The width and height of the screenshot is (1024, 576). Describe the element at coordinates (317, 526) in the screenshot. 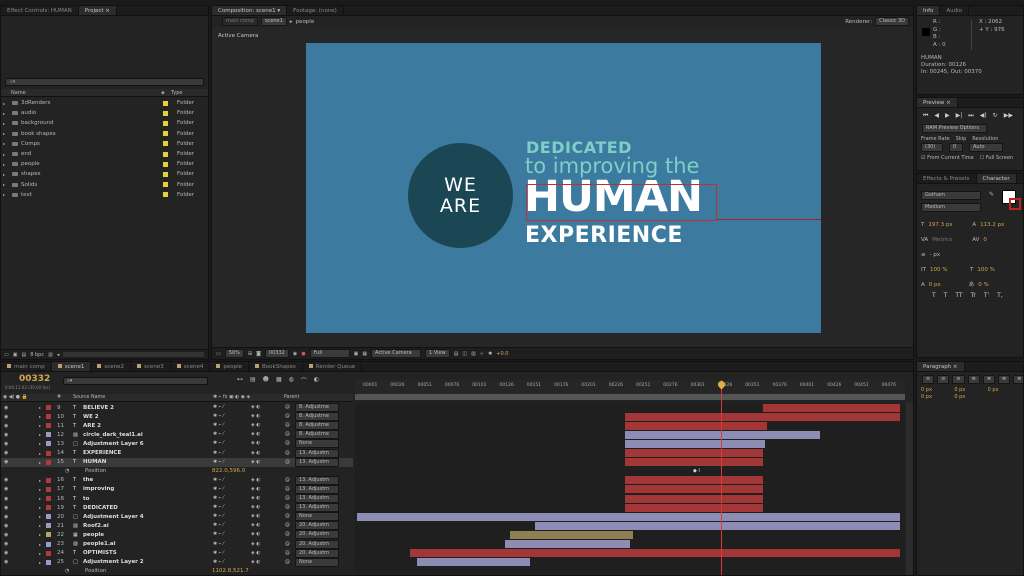

I see `parent-dropdown: 20. Adjustm` at that location.